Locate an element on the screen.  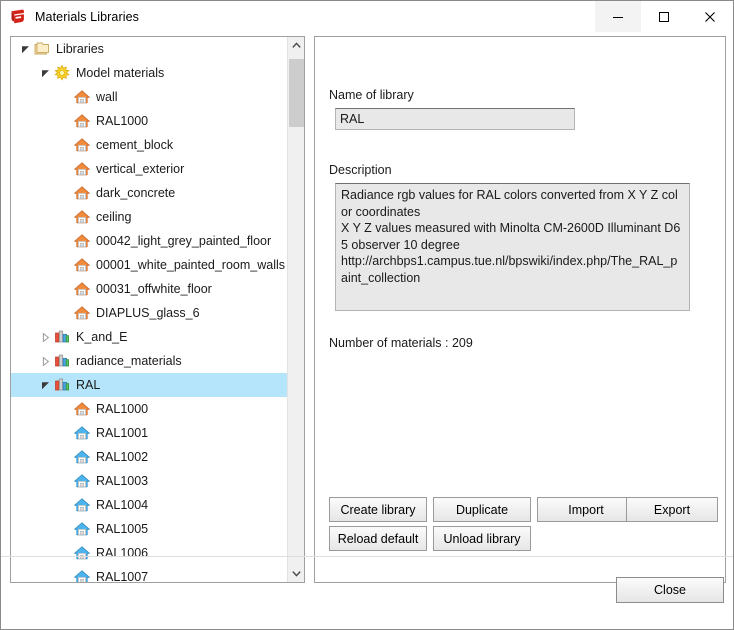
minimize-button is located at coordinates (618, 16).